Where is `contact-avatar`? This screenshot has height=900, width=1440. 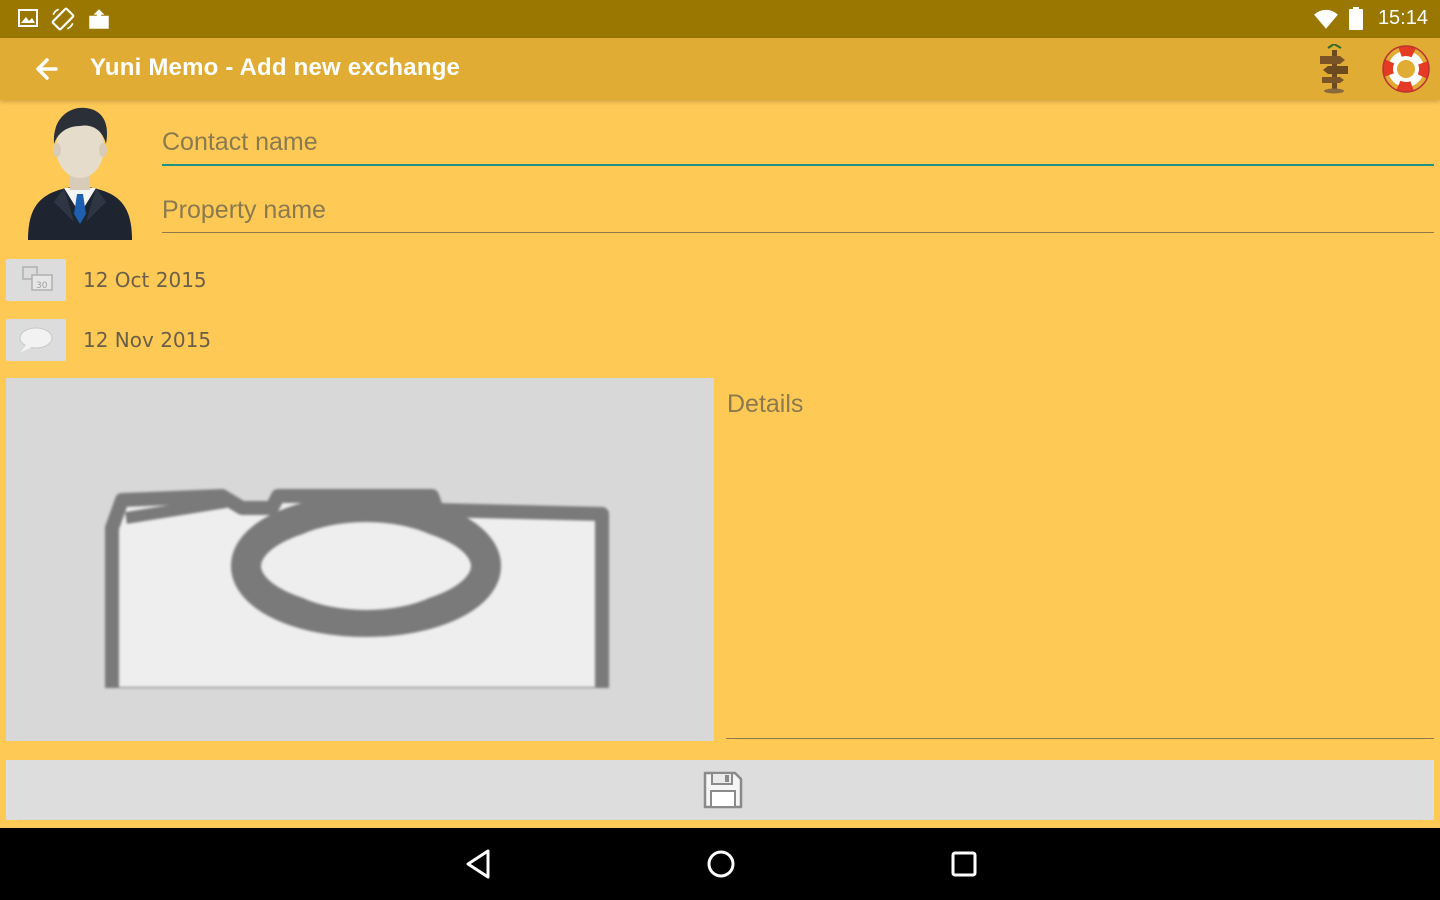
contact-avatar is located at coordinates (80, 173).